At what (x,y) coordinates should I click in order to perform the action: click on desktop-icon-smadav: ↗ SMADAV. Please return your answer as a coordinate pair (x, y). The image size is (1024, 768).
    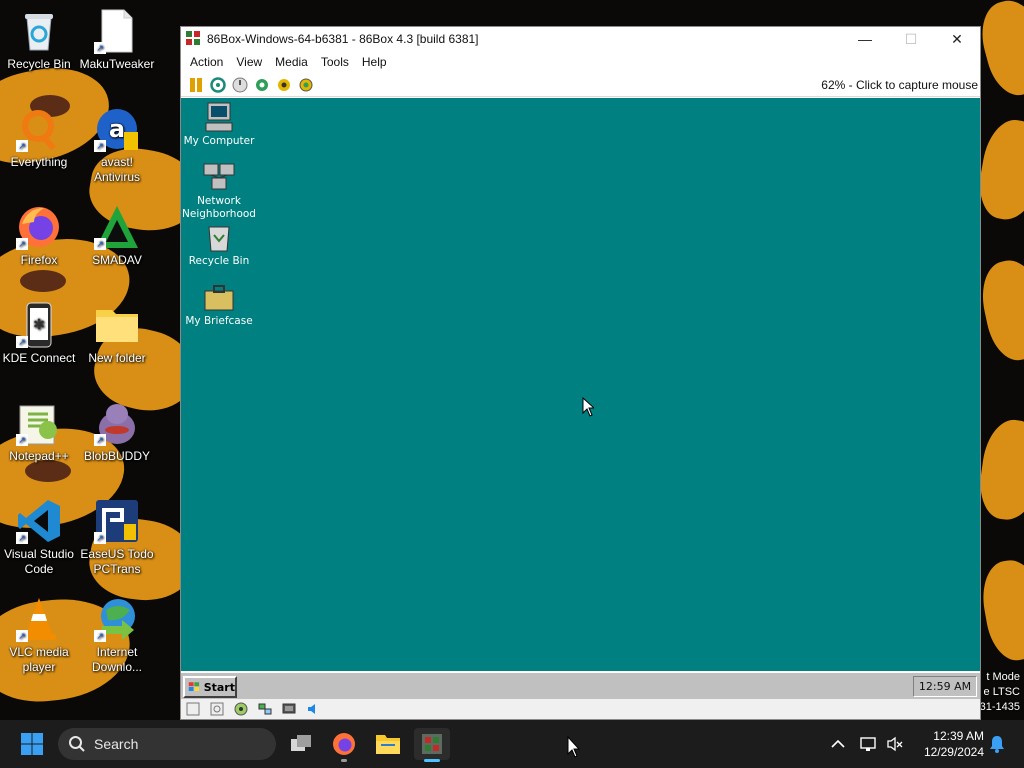
    Looking at the image, I should click on (117, 236).